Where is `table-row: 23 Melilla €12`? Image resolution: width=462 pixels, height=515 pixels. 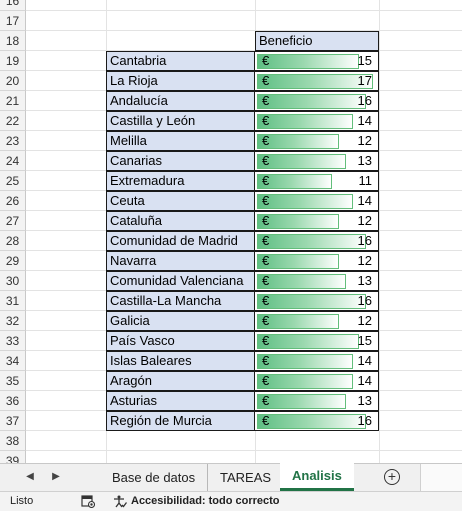 table-row: 23 Melilla €12 is located at coordinates (231, 141).